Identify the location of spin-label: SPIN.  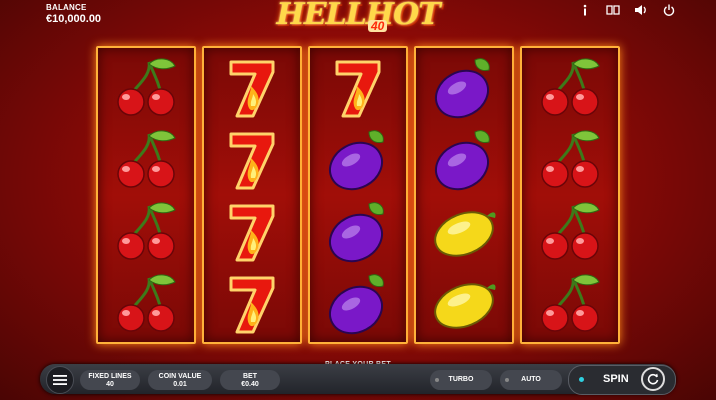
(616, 379).